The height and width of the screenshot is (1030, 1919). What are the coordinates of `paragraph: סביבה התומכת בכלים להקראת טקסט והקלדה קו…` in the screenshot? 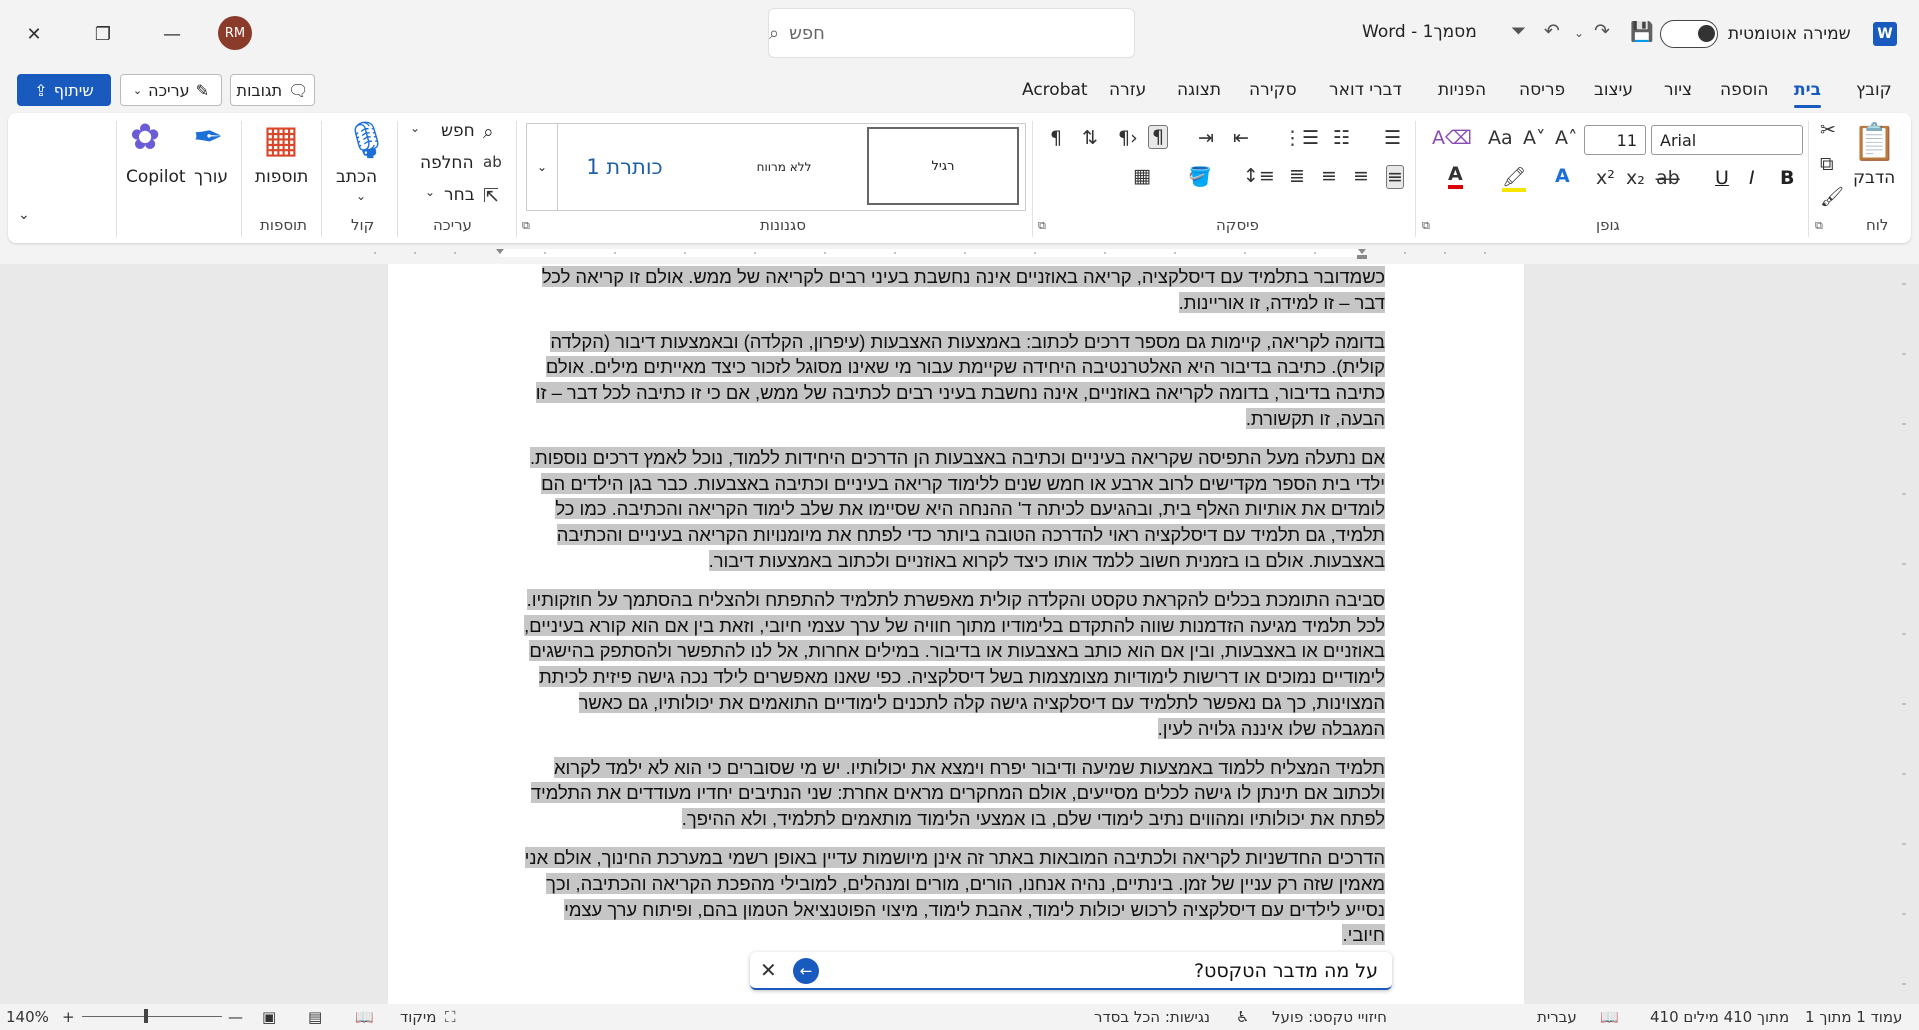 It's located at (954, 664).